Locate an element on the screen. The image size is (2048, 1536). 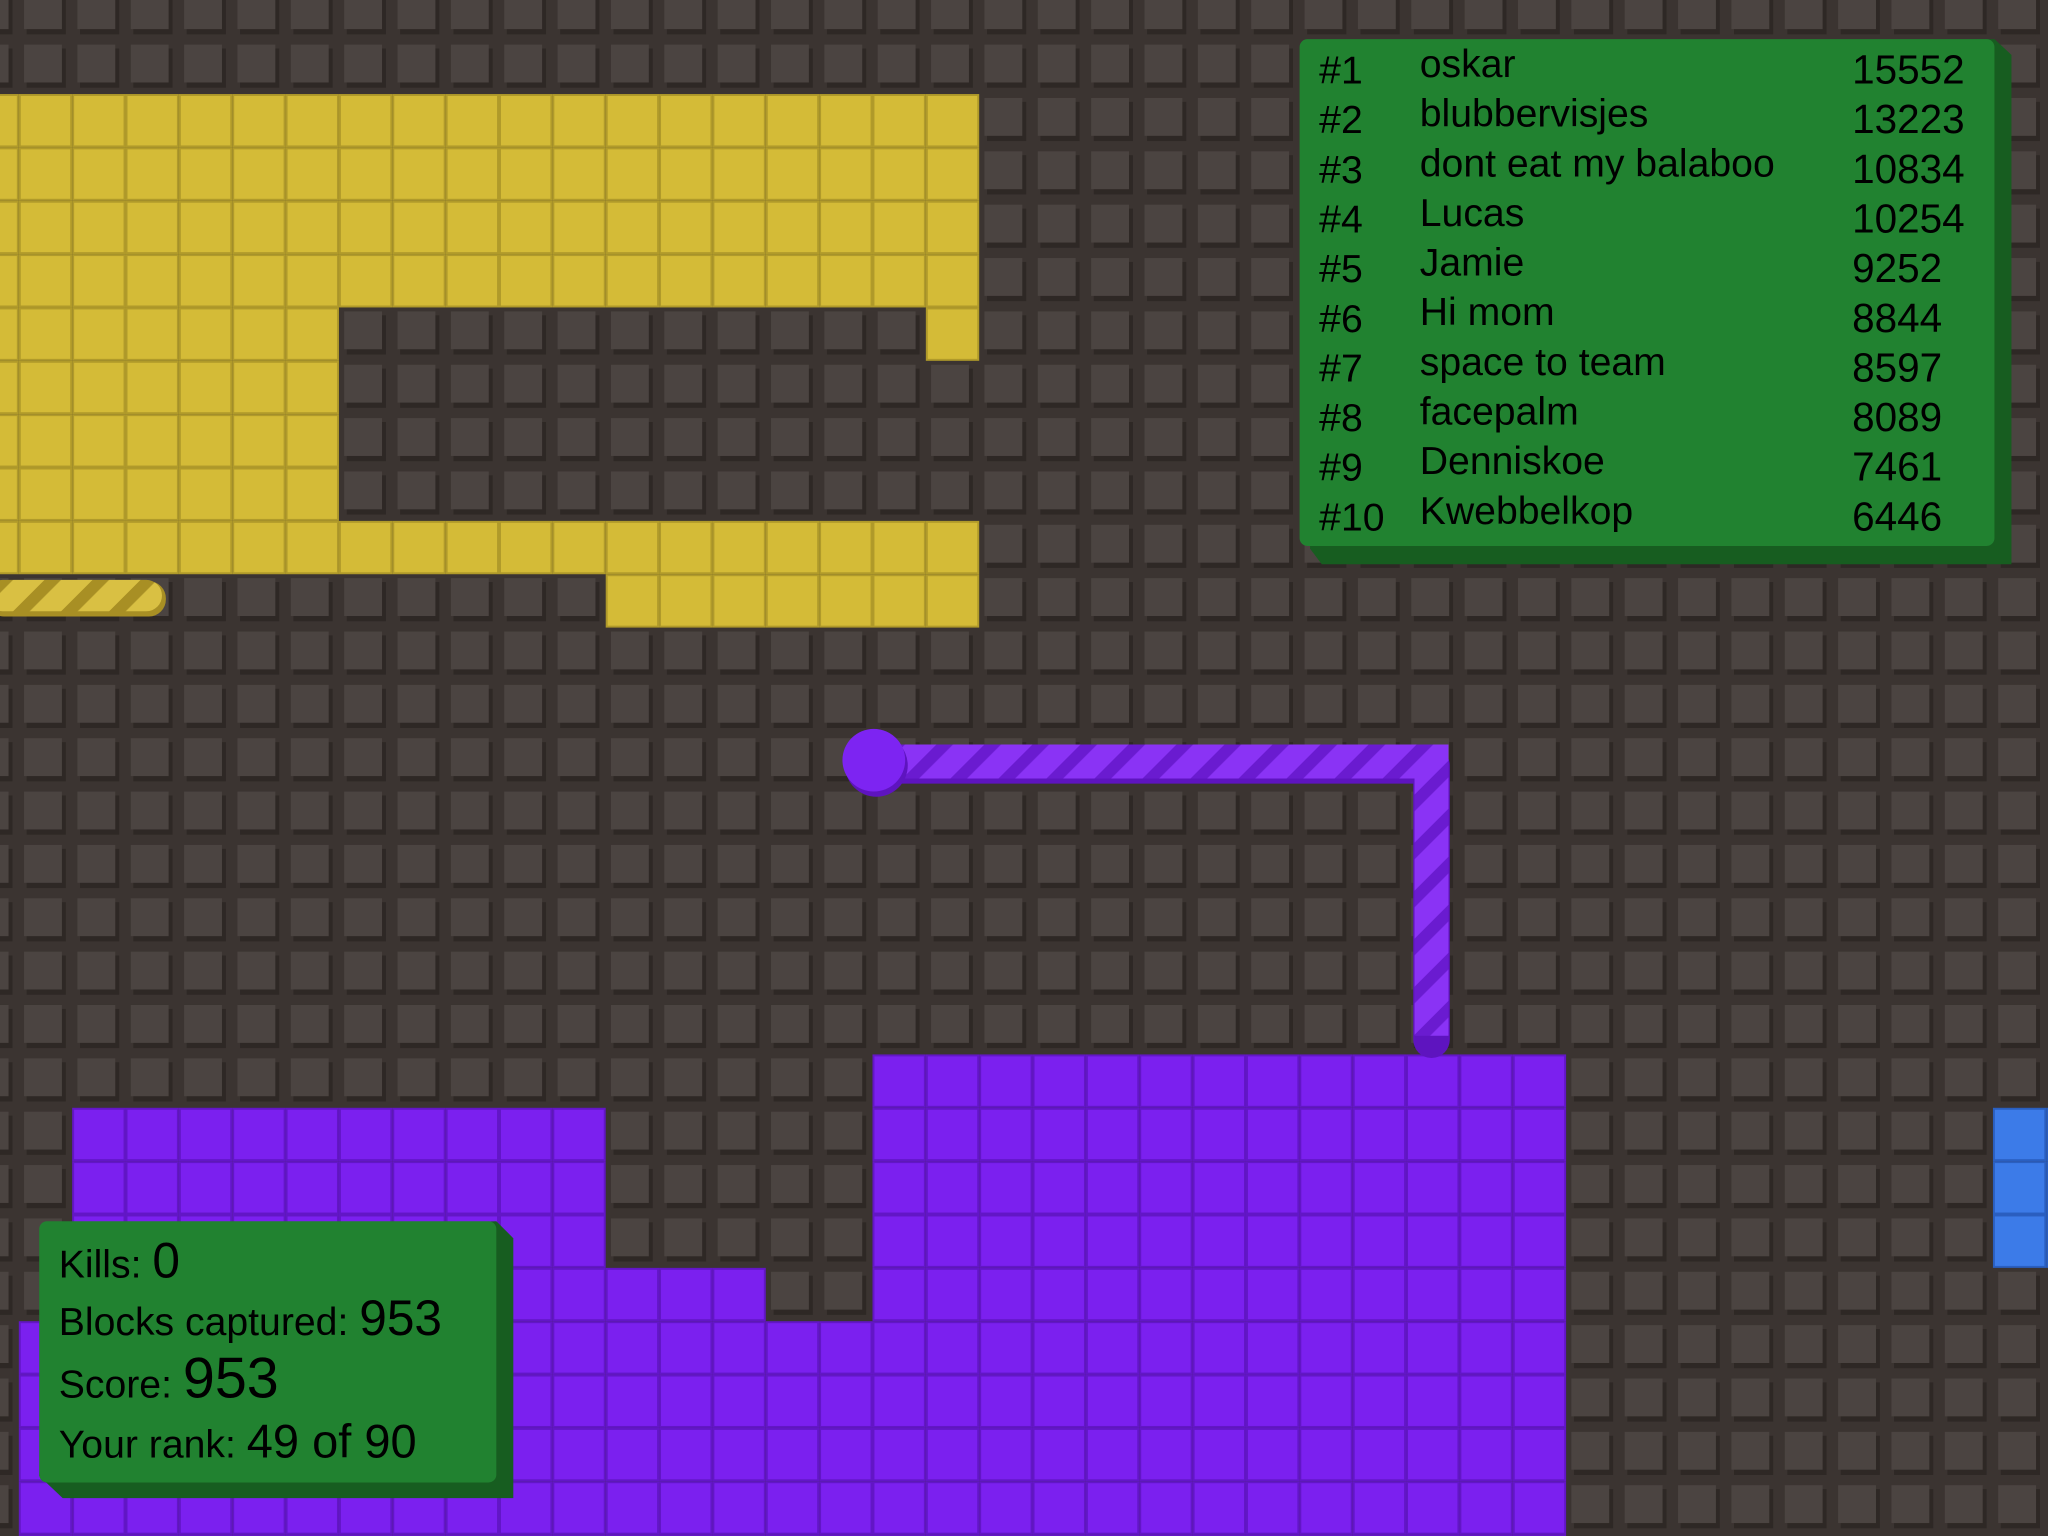
leaderboard-name: blubbervisjes is located at coordinates (1534, 114).